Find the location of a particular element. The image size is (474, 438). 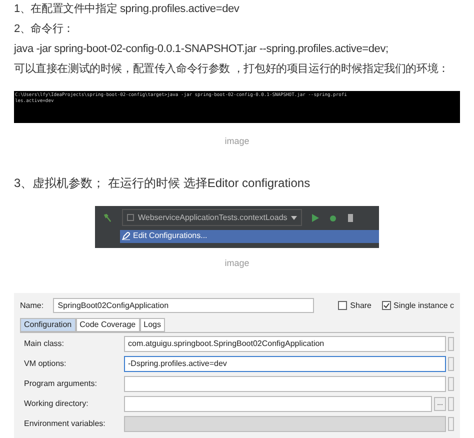

hammer-icon is located at coordinates (107, 217).